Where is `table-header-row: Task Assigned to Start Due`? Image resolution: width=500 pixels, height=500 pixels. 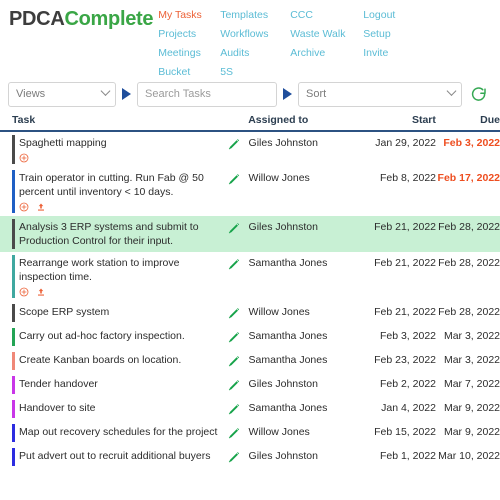
table-header-row: Task Assigned to Start Due is located at coordinates (250, 123).